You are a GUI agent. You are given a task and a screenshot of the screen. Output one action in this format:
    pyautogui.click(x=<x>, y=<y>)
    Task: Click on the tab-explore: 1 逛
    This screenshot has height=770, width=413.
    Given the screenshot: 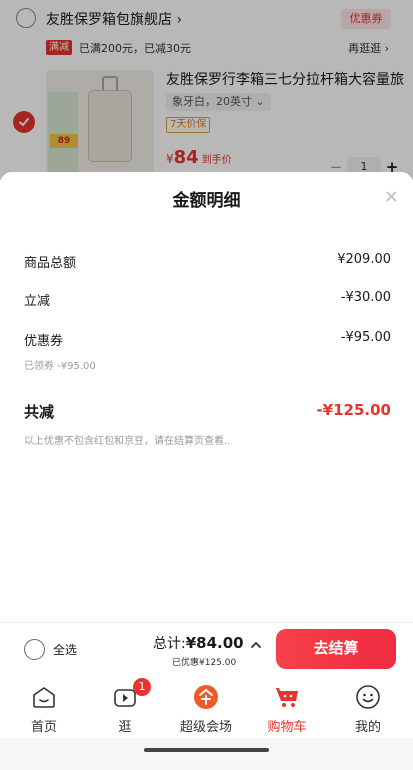 What is the action you would take?
    pyautogui.click(x=125, y=707)
    